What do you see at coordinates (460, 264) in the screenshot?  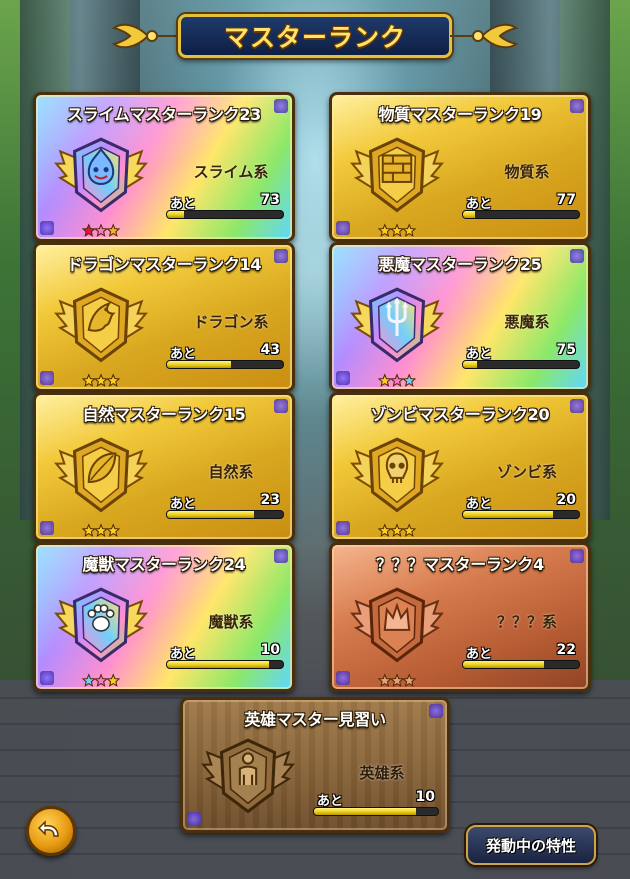 I see `rank-title: 悪魔マスターランク25` at bounding box center [460, 264].